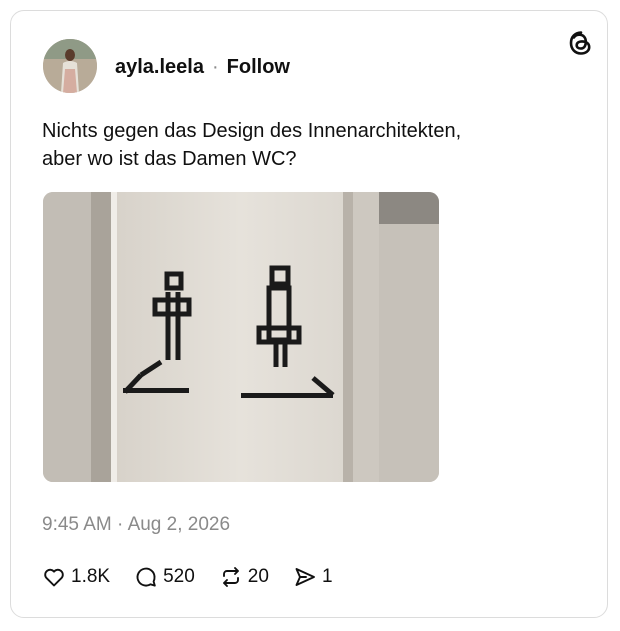 This screenshot has height=631, width=620. I want to click on share-button: 1, so click(313, 577).